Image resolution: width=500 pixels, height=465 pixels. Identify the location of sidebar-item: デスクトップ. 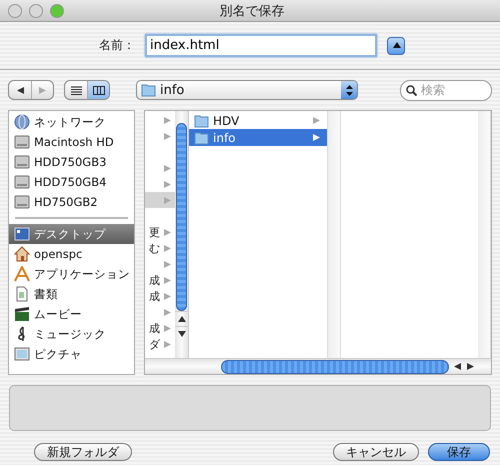
(71, 234).